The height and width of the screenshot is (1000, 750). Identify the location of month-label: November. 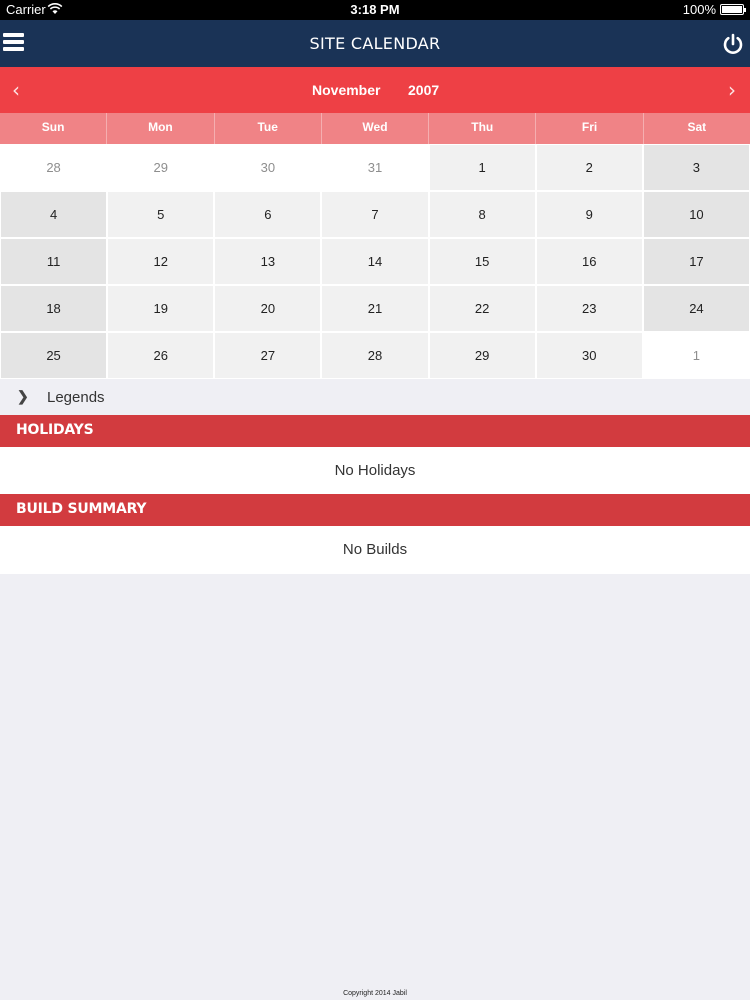
(346, 90).